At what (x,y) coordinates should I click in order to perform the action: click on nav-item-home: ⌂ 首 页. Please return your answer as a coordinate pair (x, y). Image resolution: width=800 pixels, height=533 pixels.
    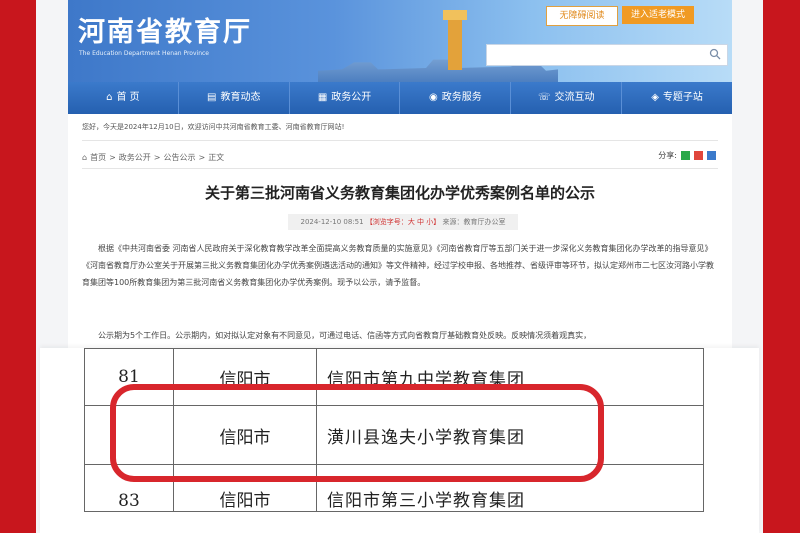
    Looking at the image, I should click on (123, 98).